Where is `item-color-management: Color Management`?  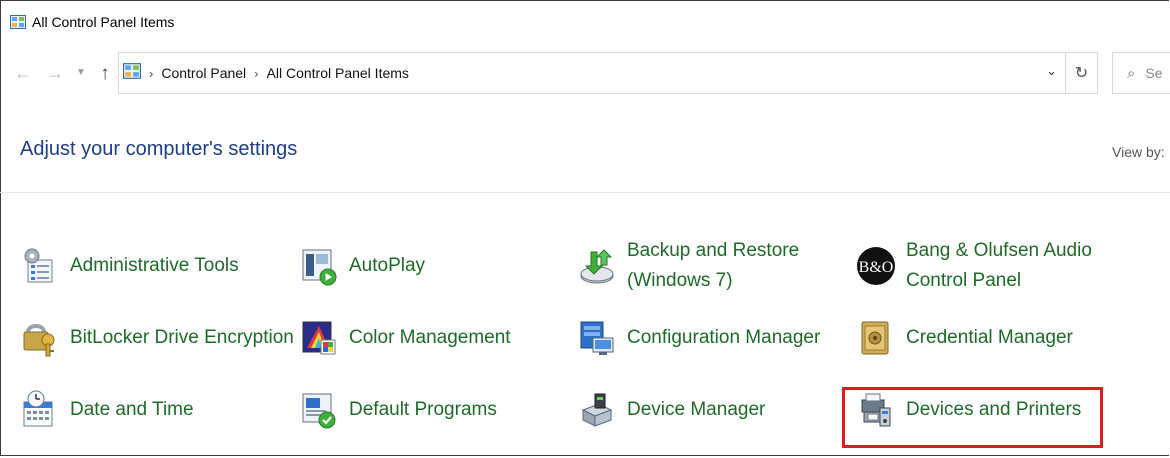 item-color-management: Color Management is located at coordinates (405, 338).